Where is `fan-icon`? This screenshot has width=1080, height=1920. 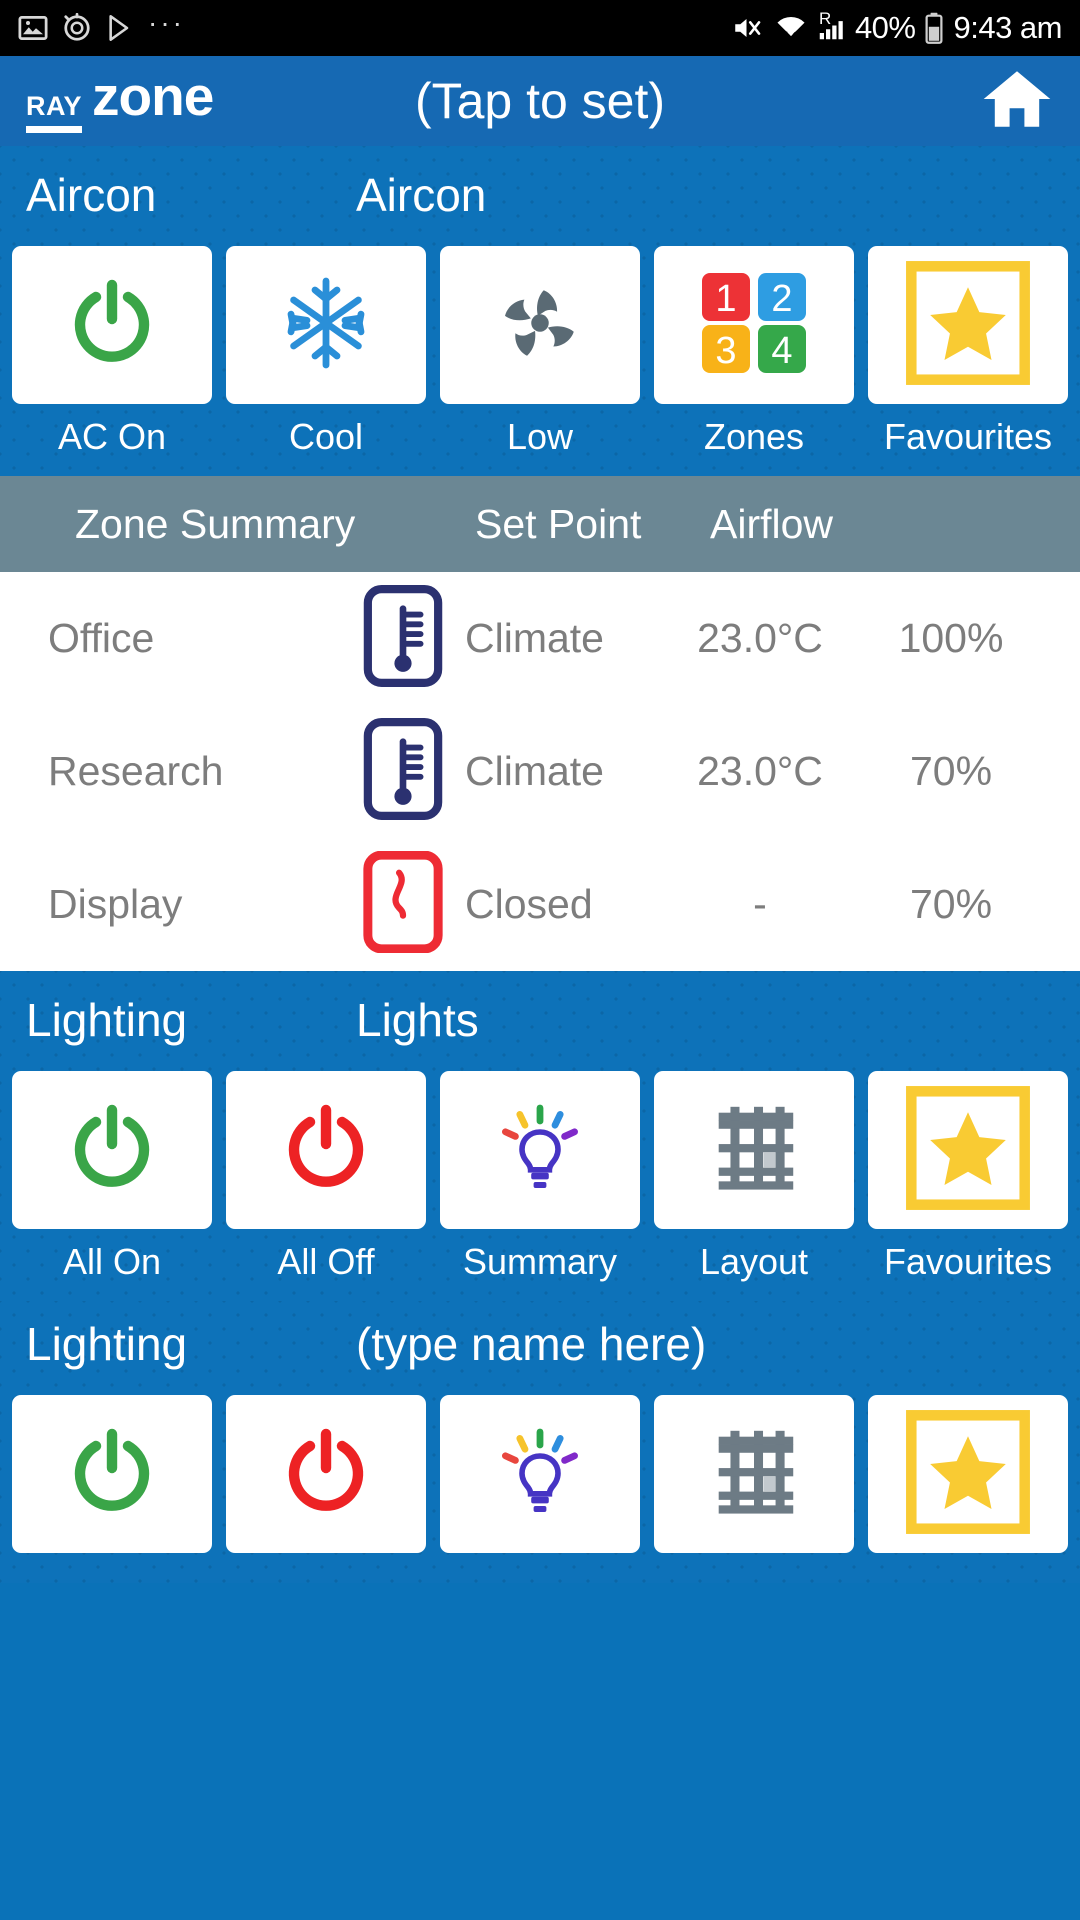
fan-icon is located at coordinates (540, 325).